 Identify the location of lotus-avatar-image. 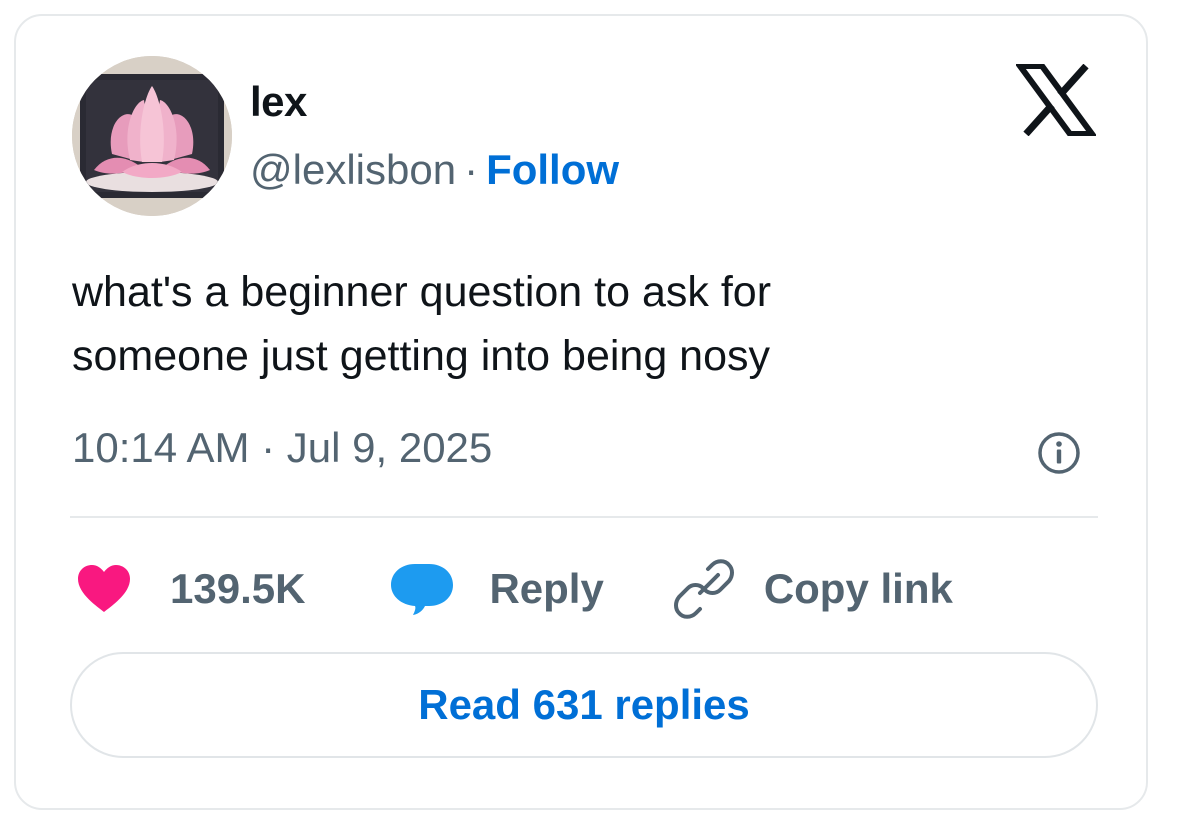
(152, 136).